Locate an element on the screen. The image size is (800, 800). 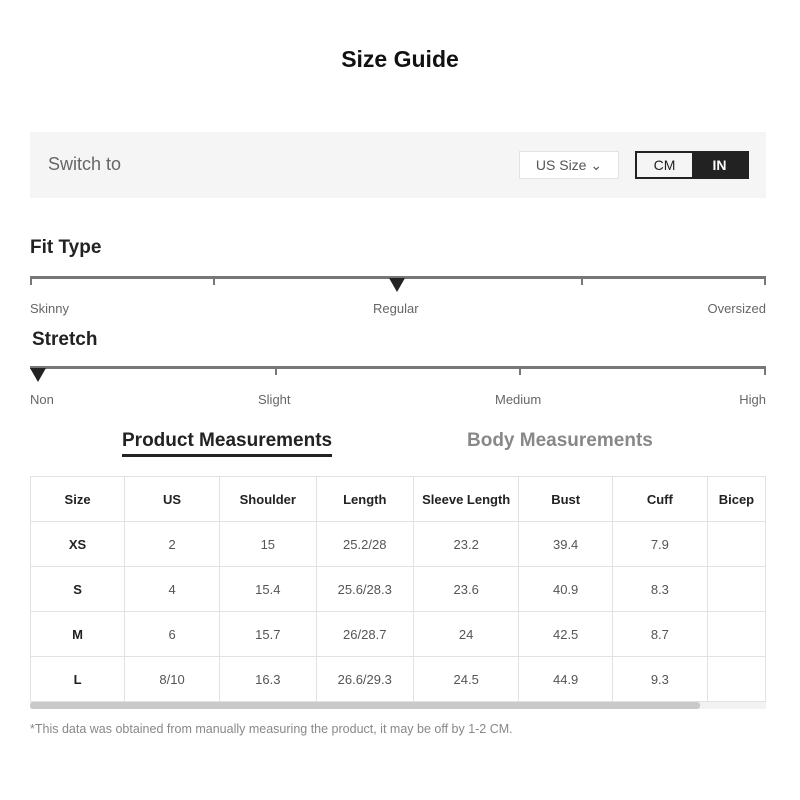
table-cell: 26.6/29.3 is located at coordinates (364, 679).